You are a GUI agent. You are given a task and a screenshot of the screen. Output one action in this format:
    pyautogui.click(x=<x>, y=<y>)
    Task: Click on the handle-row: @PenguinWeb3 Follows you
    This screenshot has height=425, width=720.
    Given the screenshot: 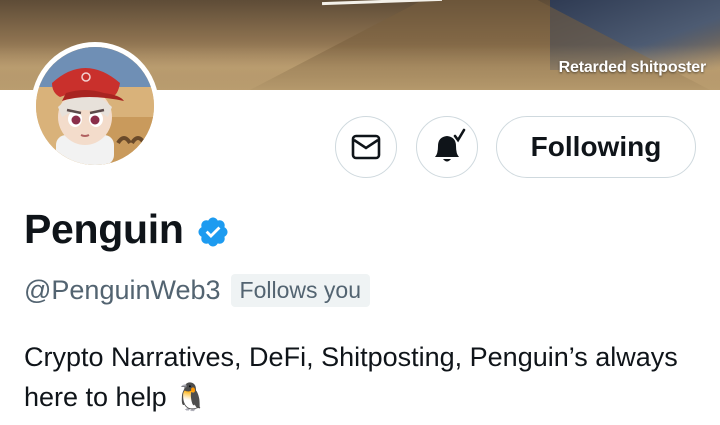 What is the action you would take?
    pyautogui.click(x=197, y=290)
    